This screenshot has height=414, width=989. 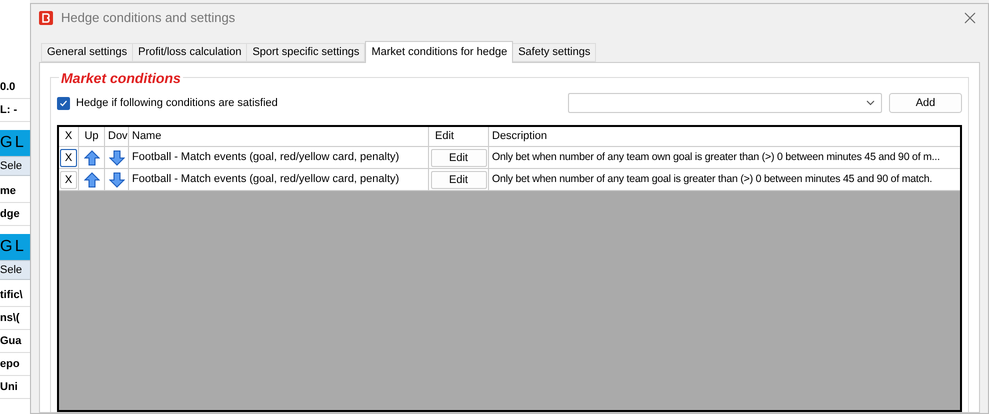 I want to click on column-header: Name, so click(x=279, y=136).